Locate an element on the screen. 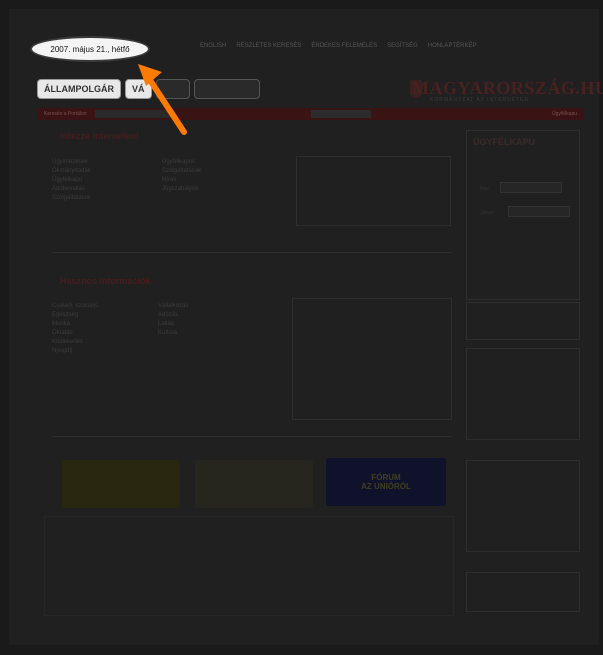 The width and height of the screenshot is (603, 655). top-link-help: SEGÍTSÉG is located at coordinates (402, 46).